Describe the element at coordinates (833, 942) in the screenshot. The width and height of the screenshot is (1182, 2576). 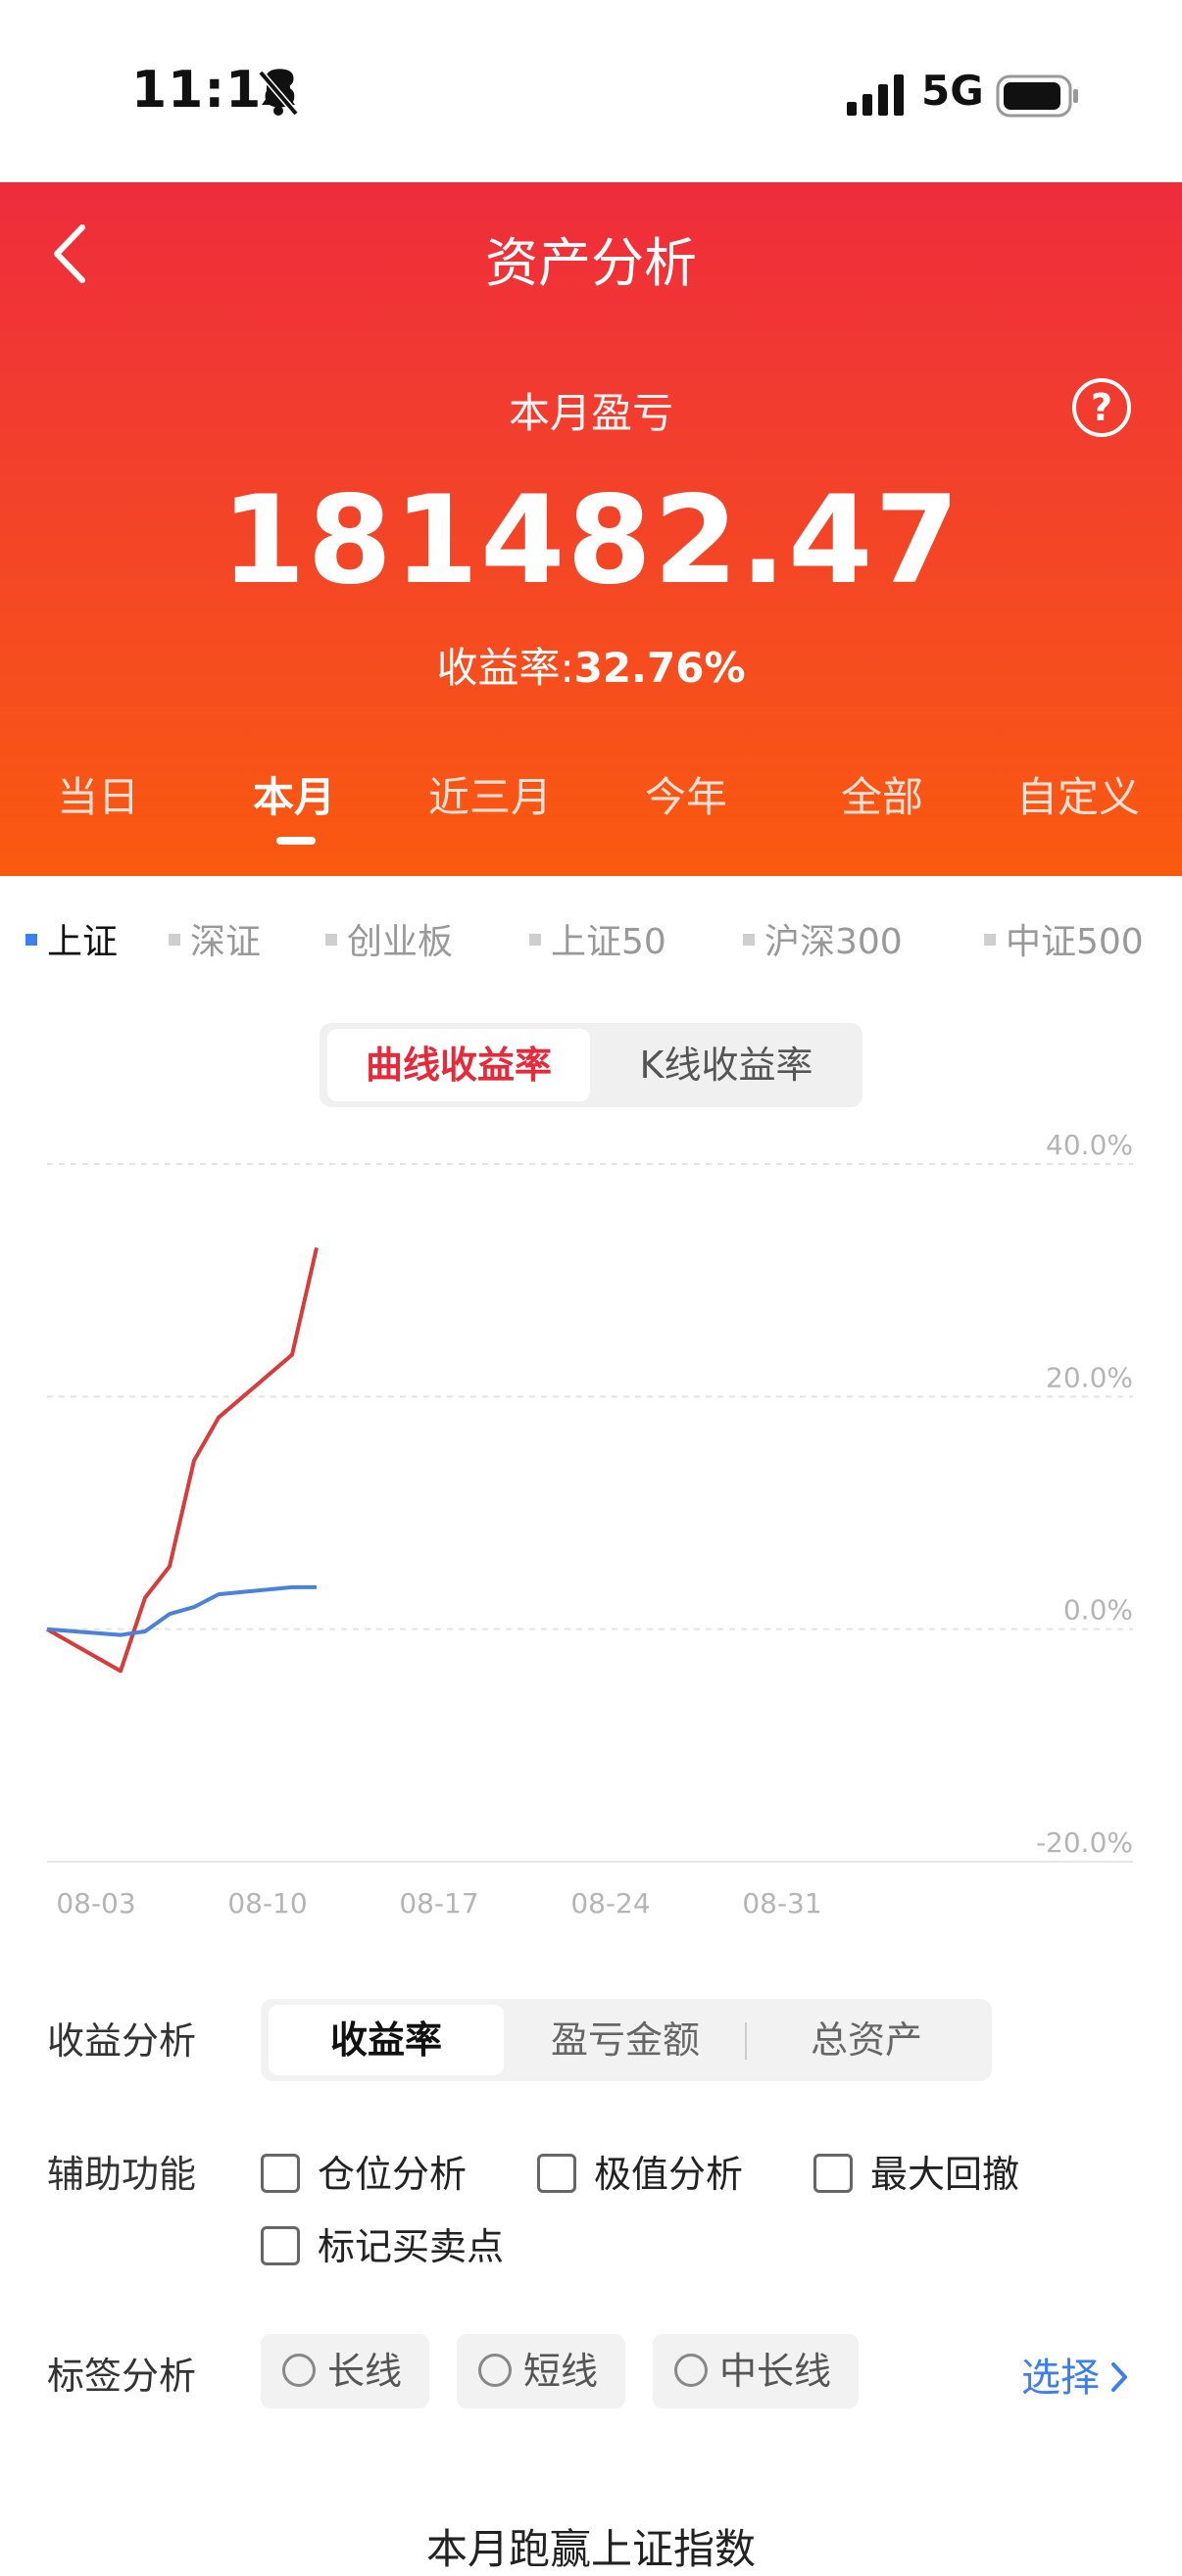
I see `index-tab-label: 沪深300` at that location.